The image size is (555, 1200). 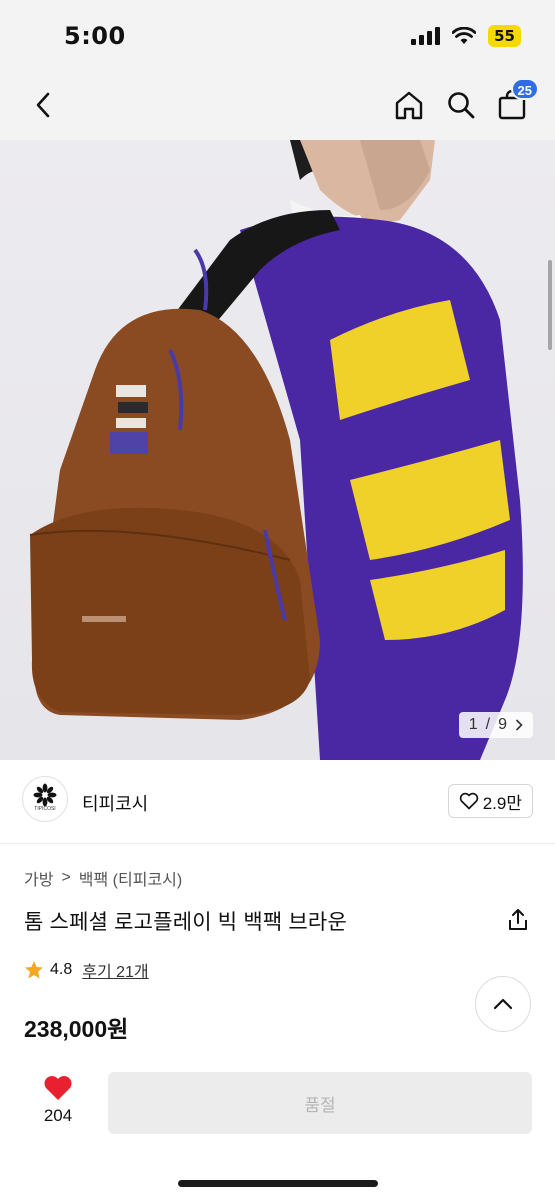 I want to click on search-icon, so click(x=461, y=105).